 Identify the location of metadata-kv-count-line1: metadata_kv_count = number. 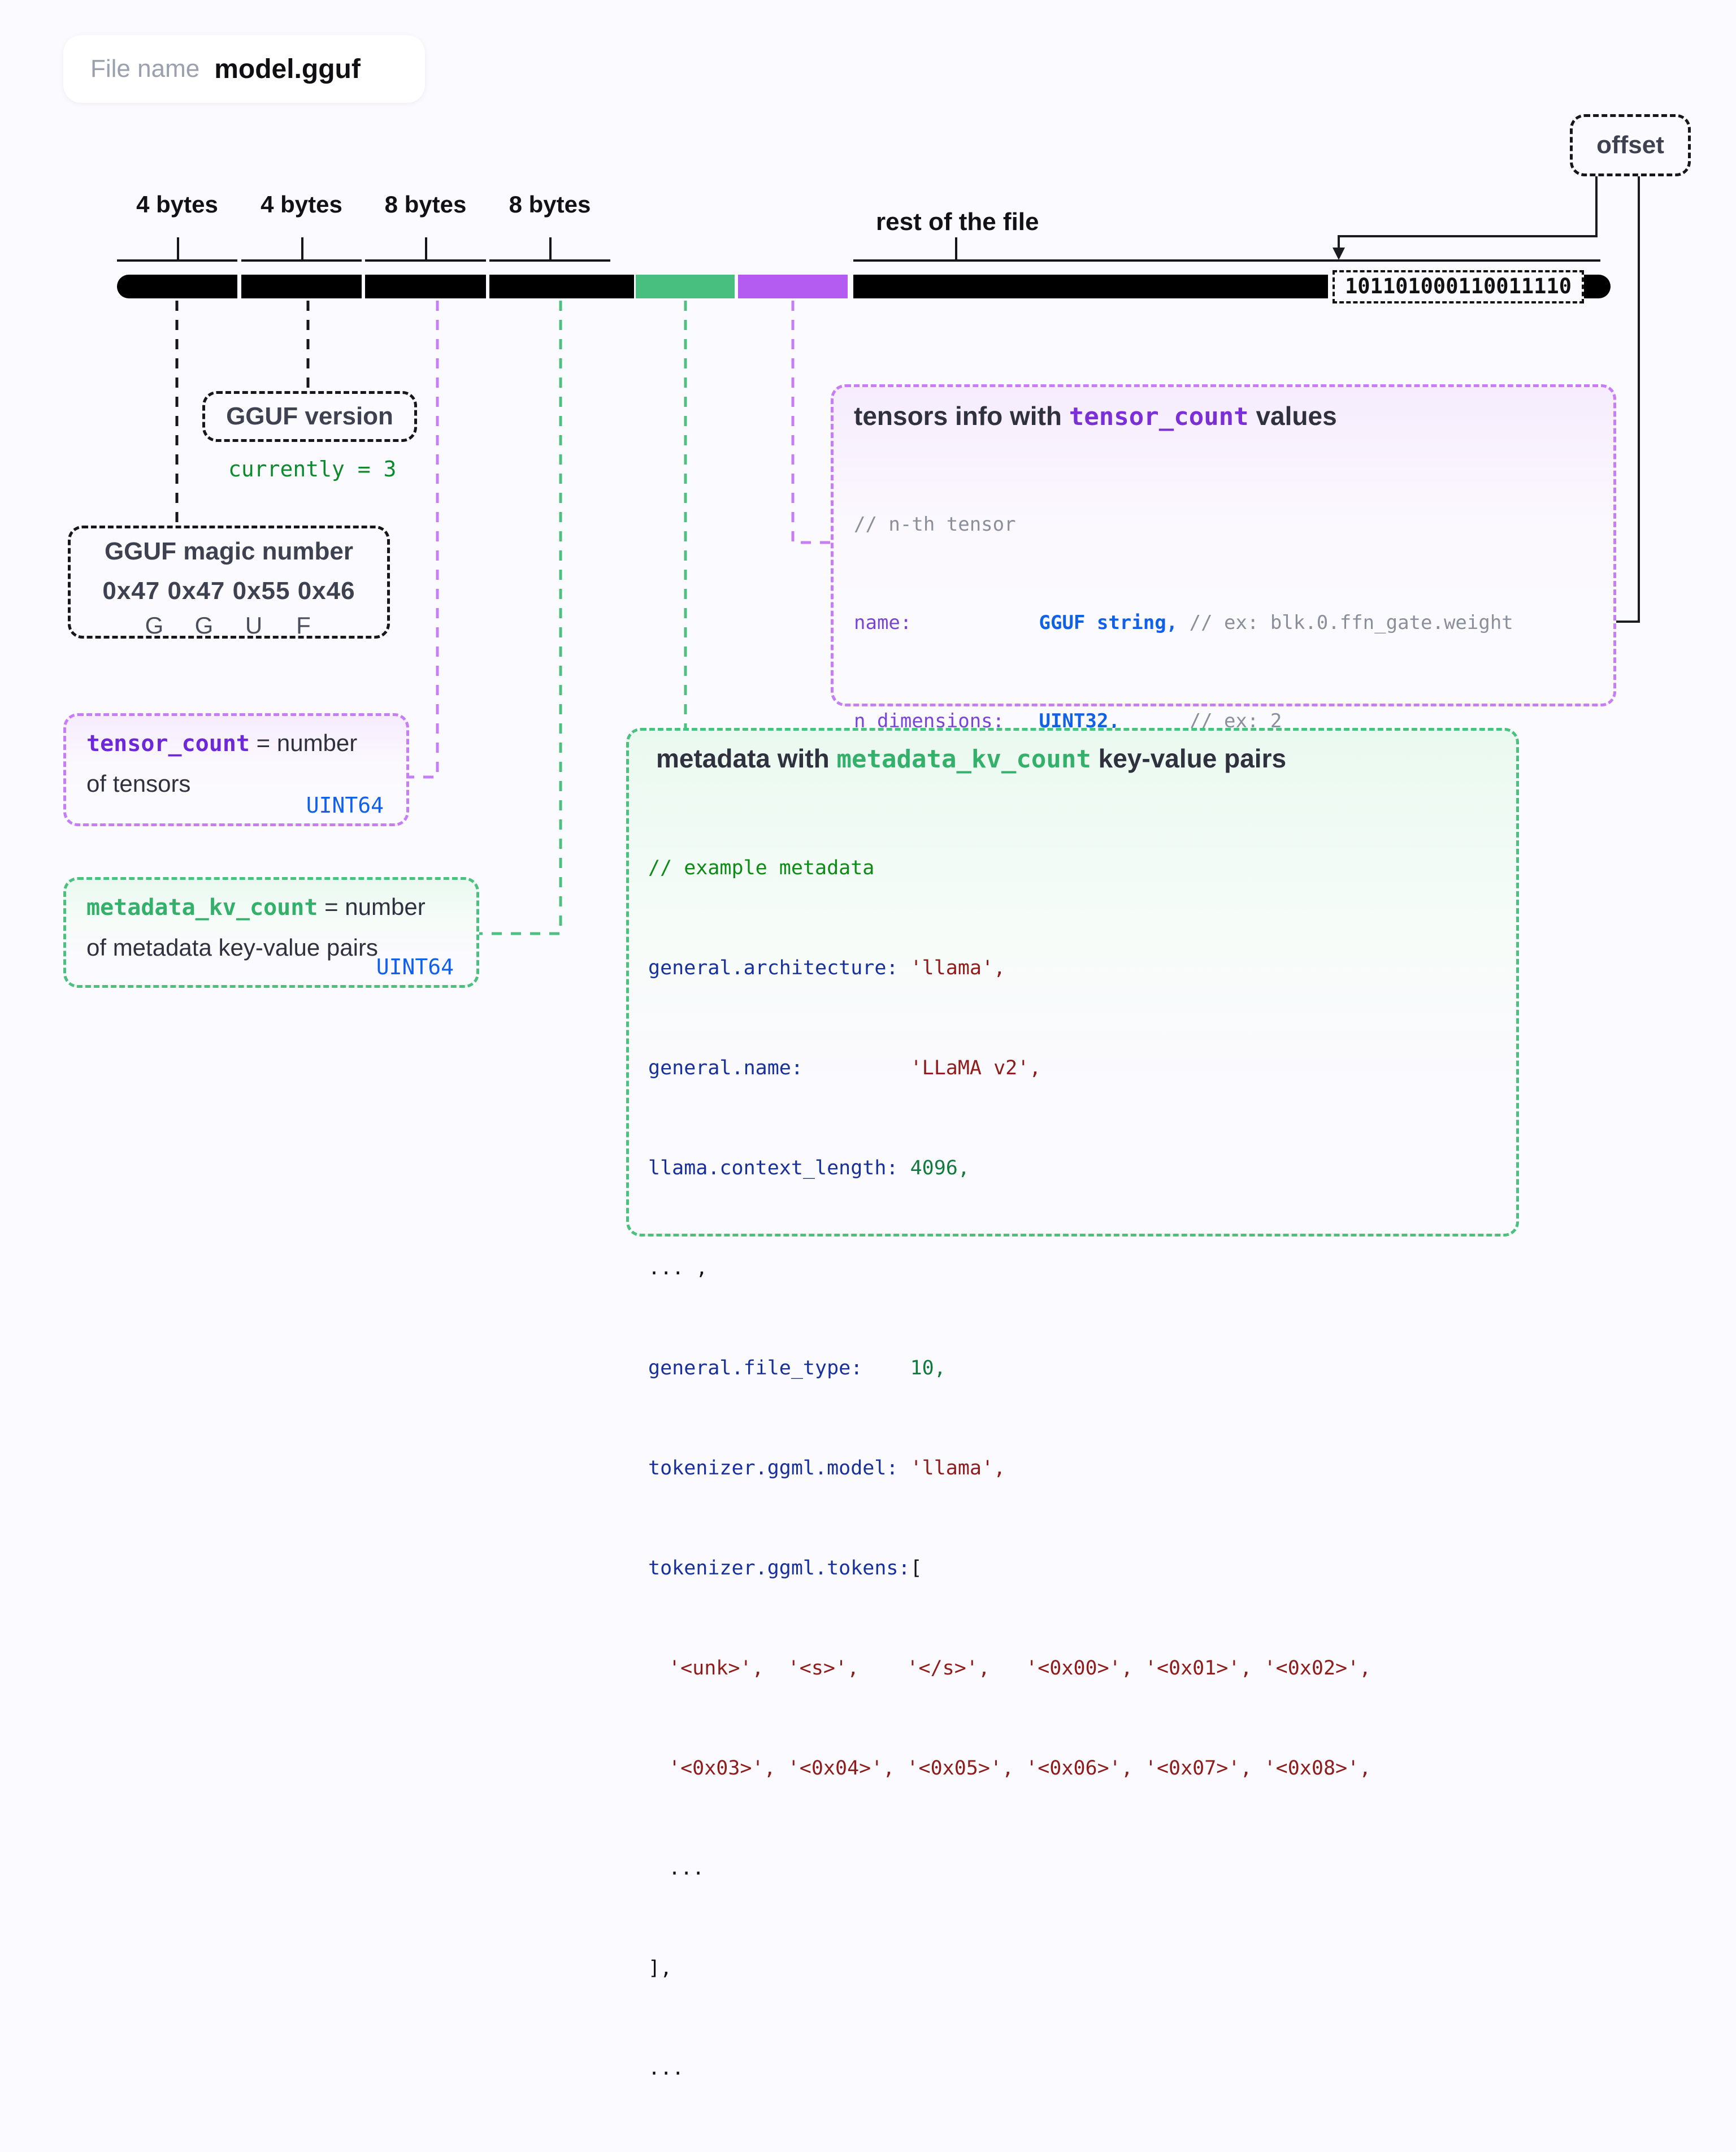
(256, 907).